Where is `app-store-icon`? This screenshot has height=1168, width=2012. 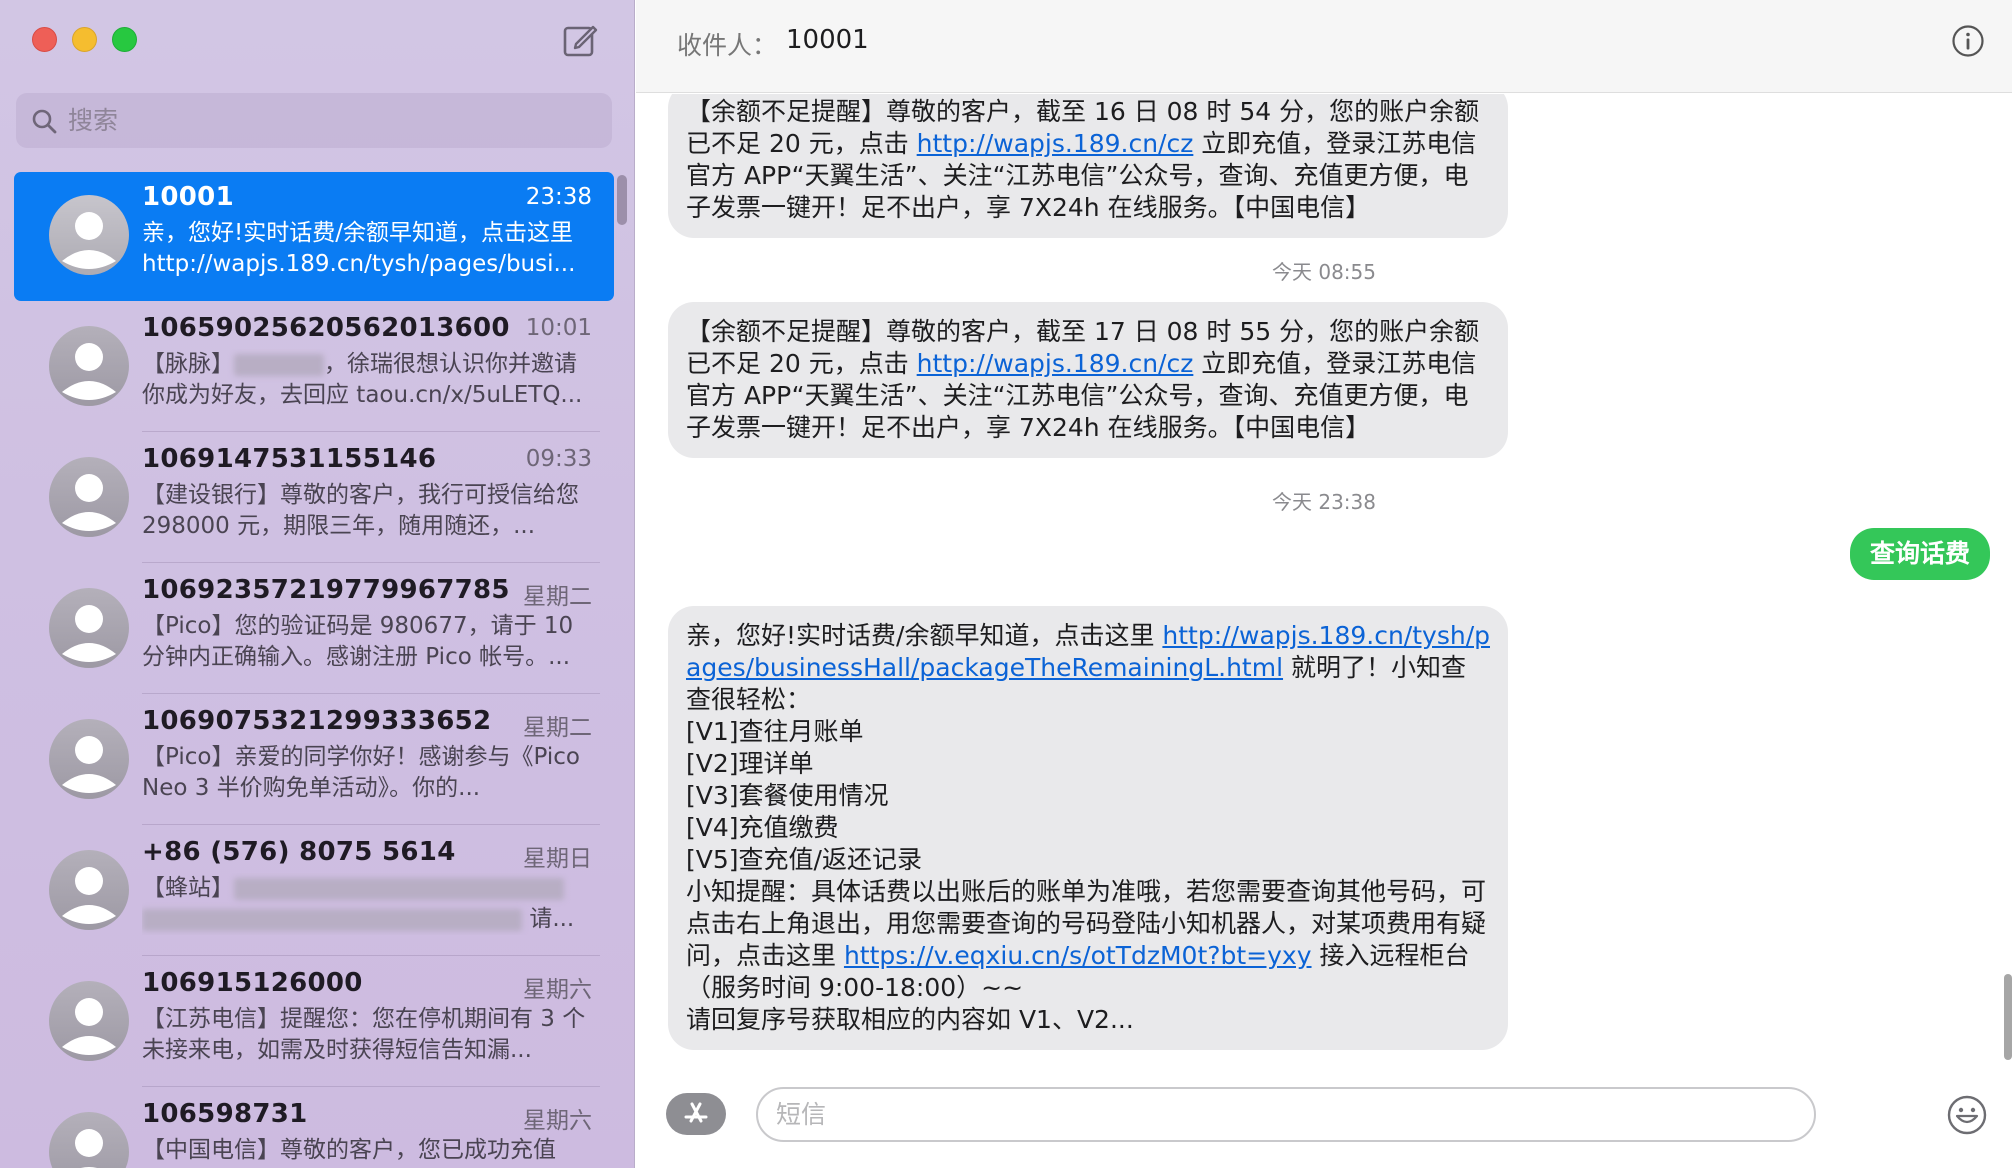
app-store-icon is located at coordinates (696, 1112).